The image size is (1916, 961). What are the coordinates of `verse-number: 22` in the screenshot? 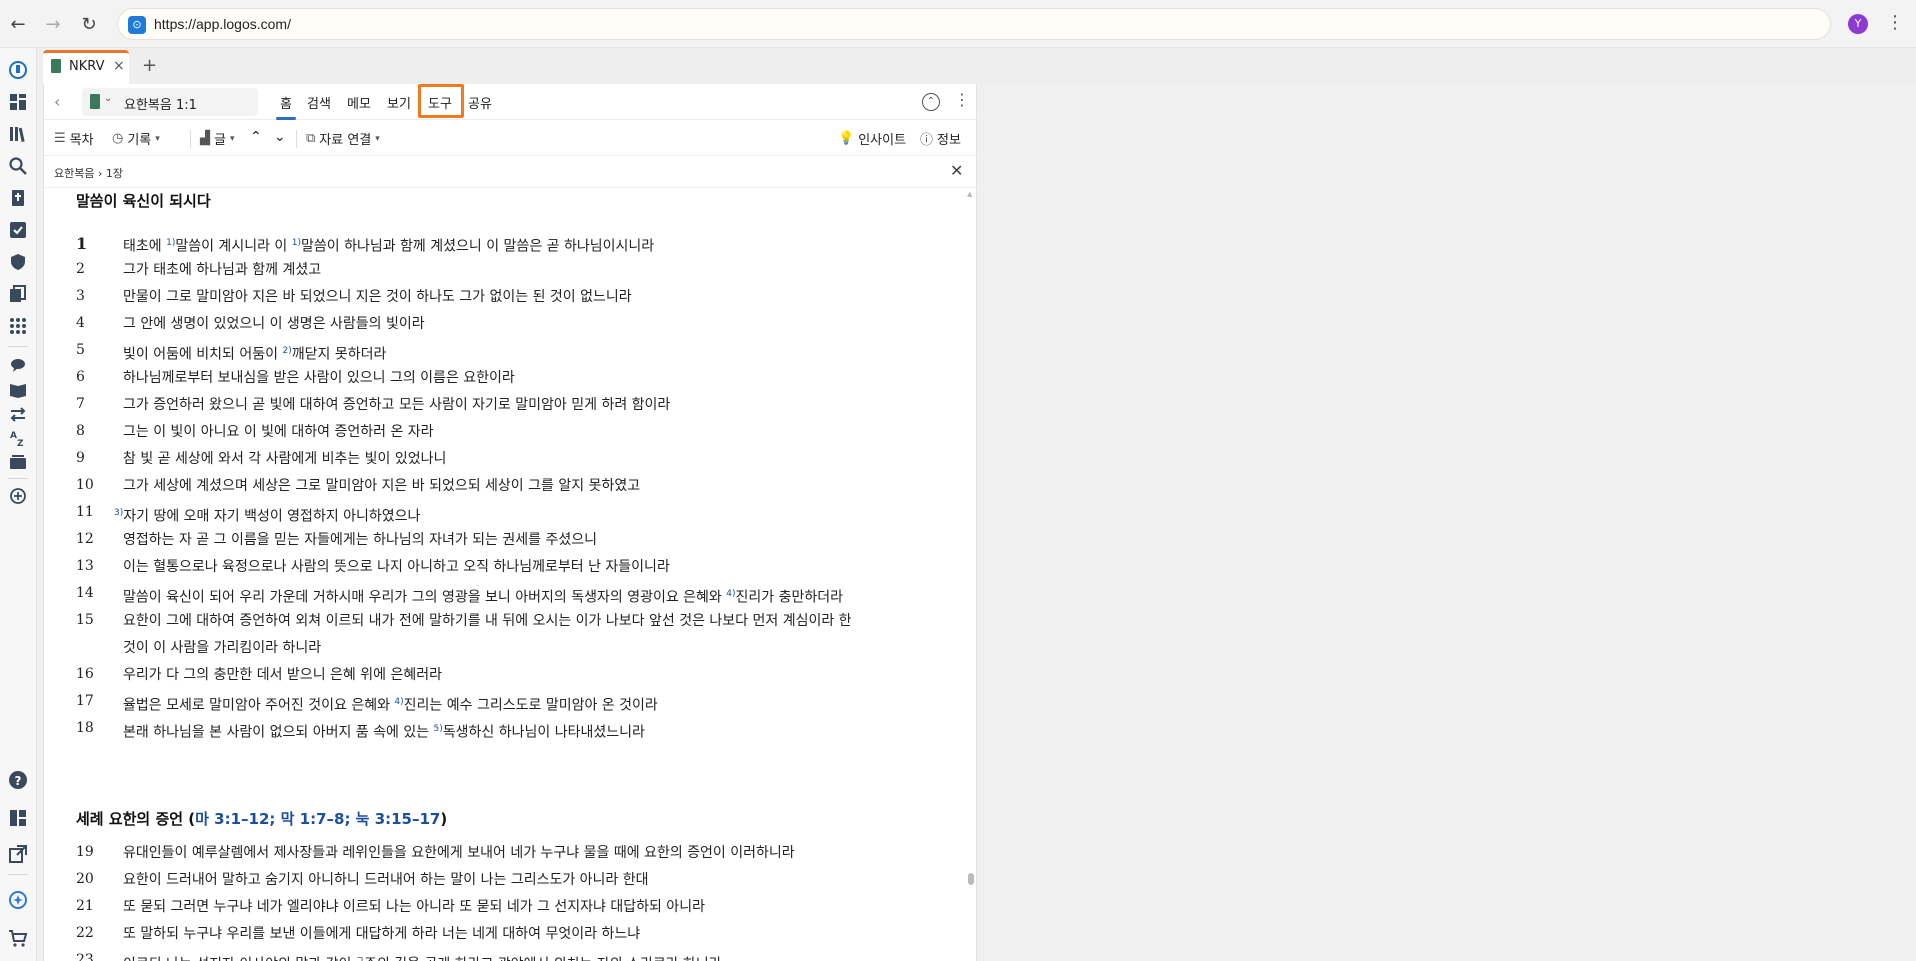 It's located at (85, 933).